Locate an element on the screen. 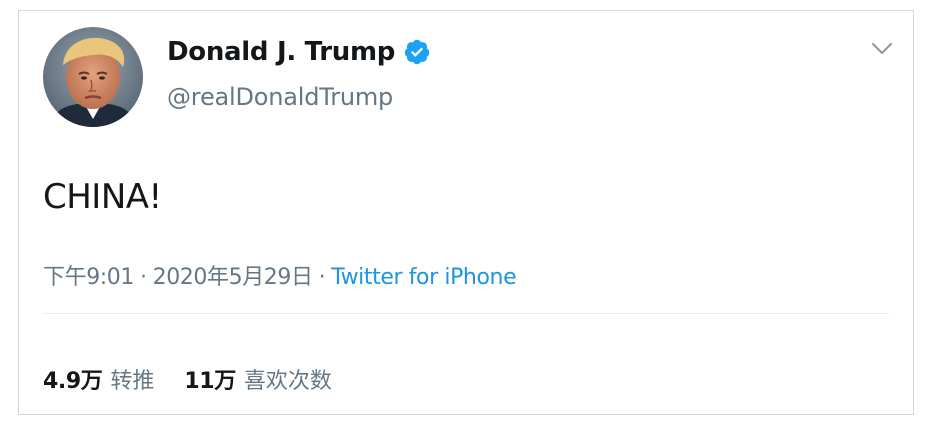  likes-label: 喜欢次数 is located at coordinates (287, 381).